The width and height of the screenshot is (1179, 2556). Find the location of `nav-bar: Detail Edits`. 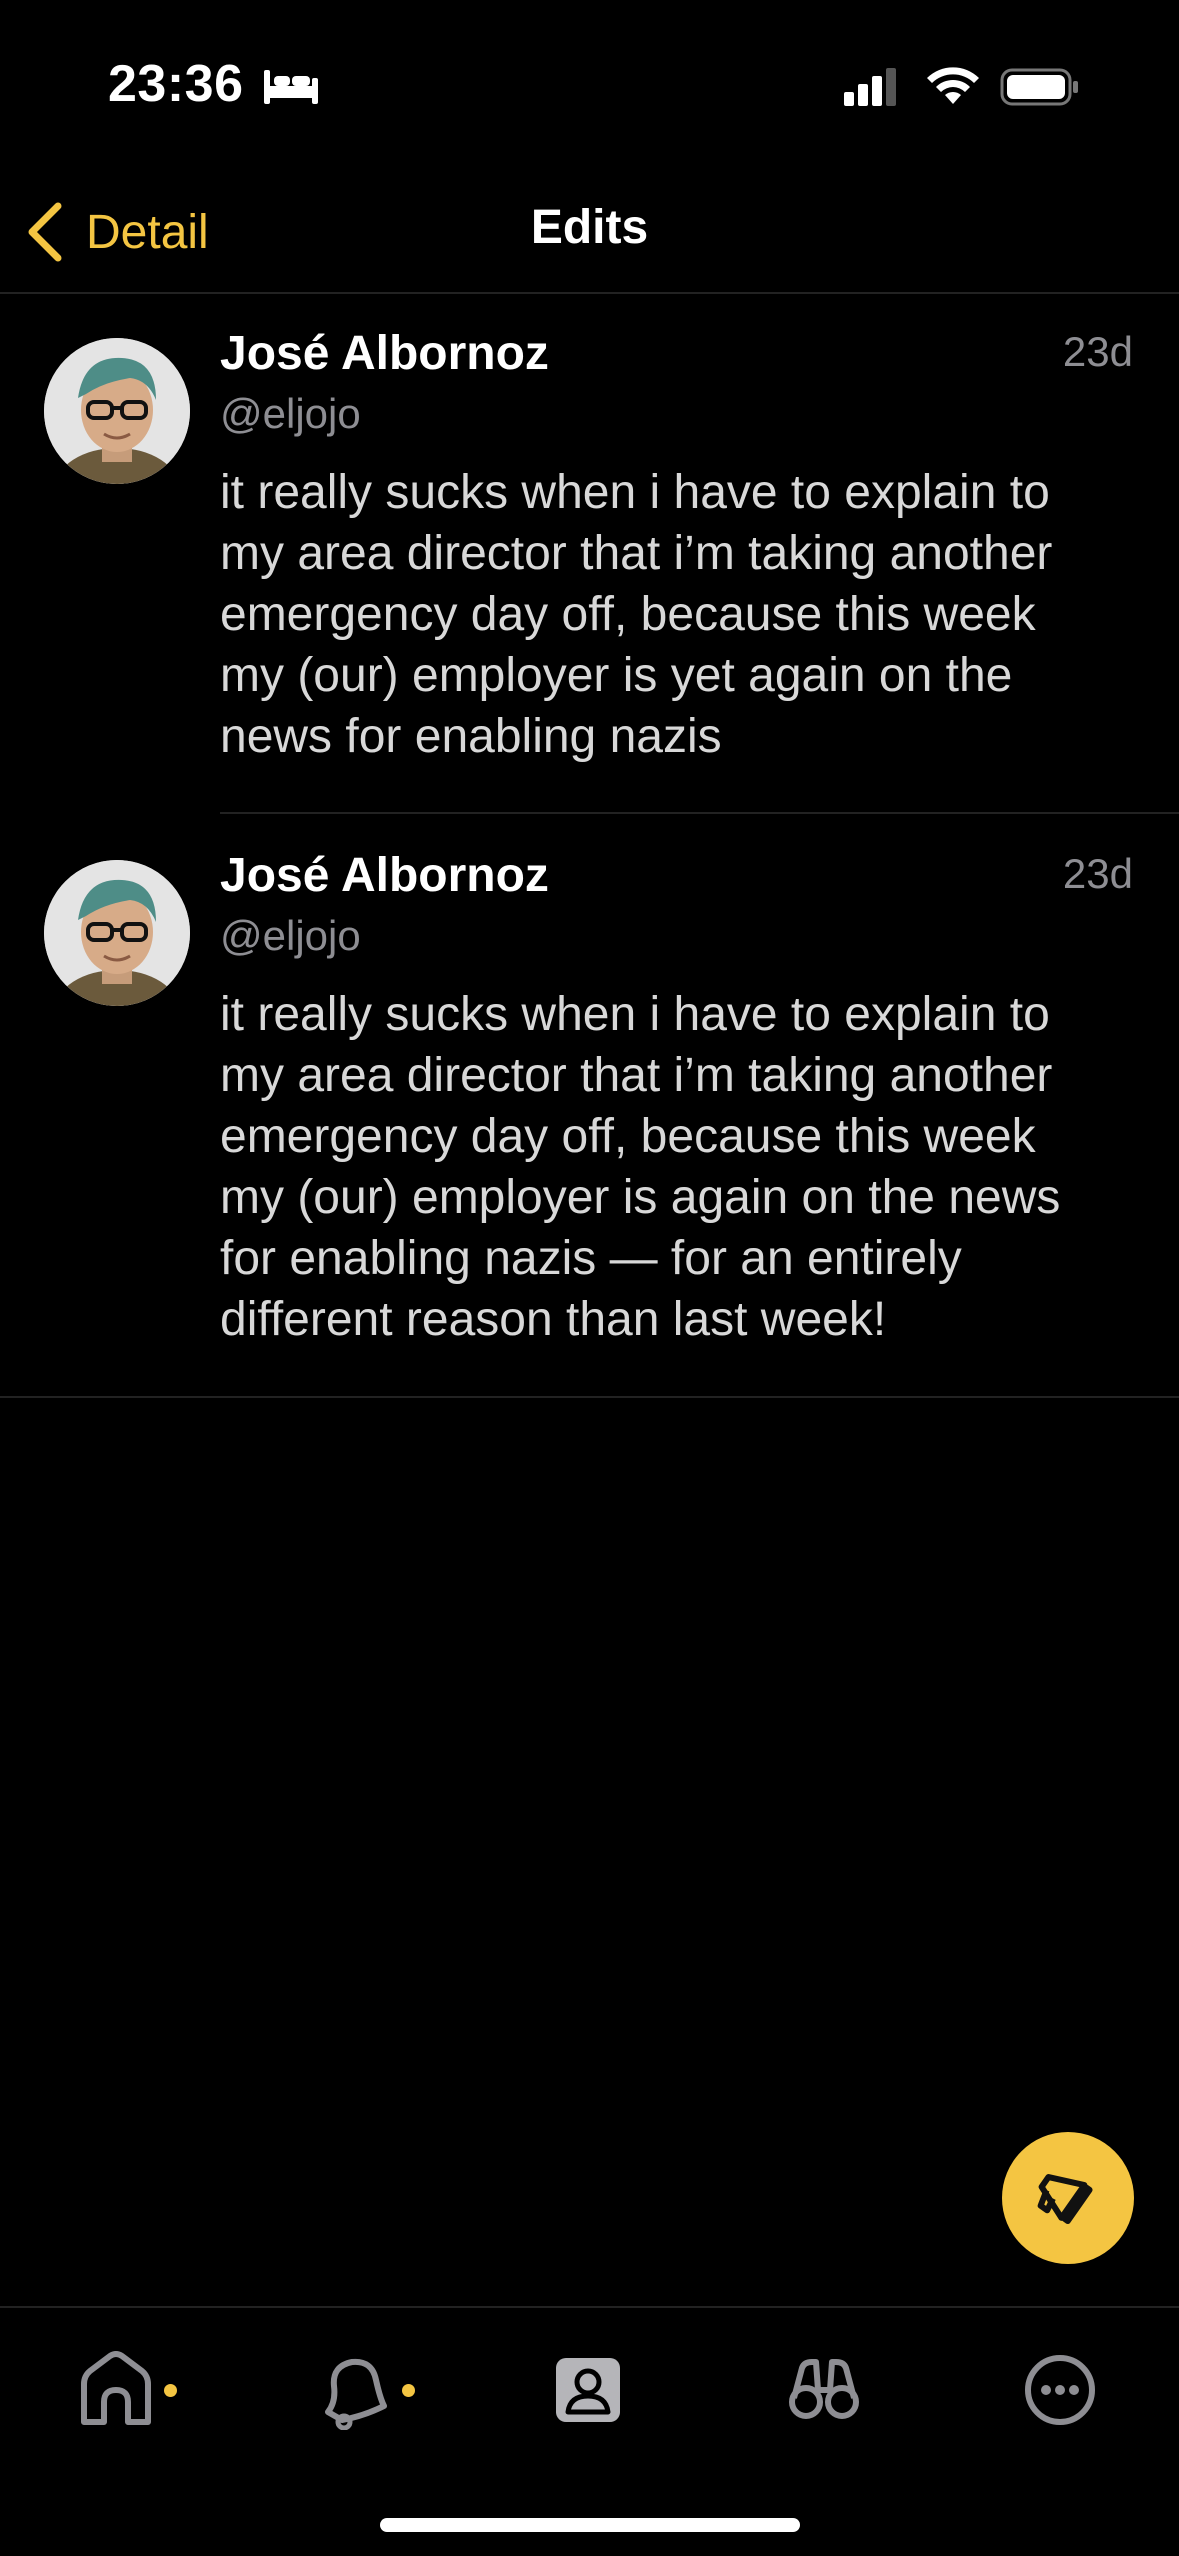

nav-bar: Detail Edits is located at coordinates (589, 232).